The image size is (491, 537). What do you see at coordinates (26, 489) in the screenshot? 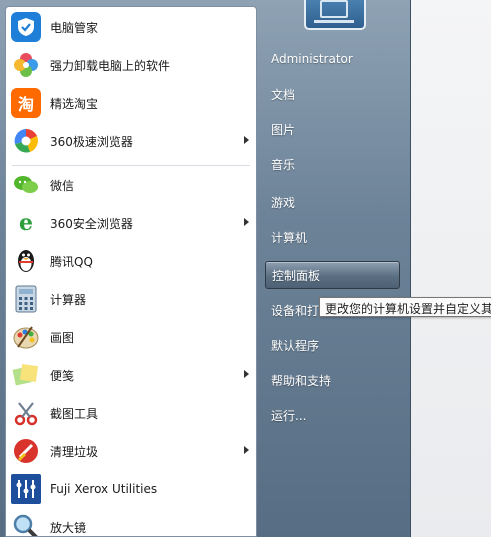
I see `fuji-xerox-icon` at bounding box center [26, 489].